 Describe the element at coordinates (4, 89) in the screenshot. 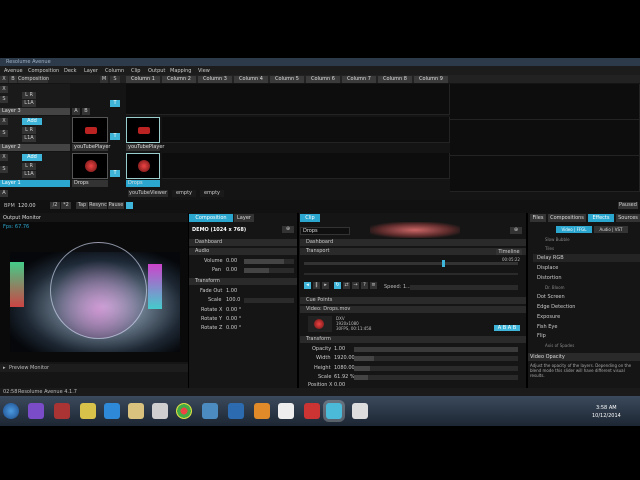

I see `layer-3-x-button: X` at that location.